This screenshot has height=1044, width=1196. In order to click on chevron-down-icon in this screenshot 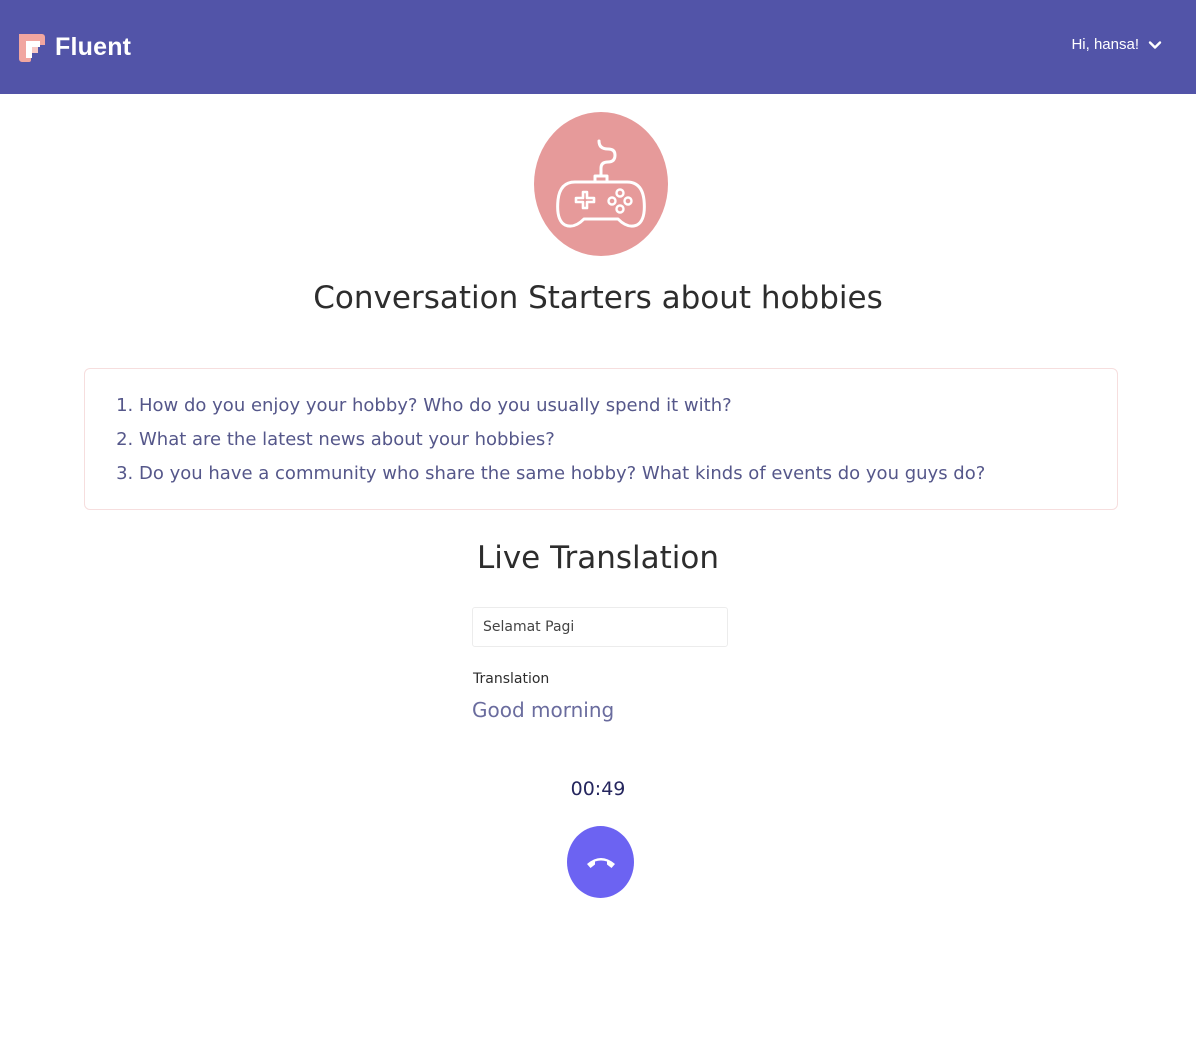, I will do `click(1155, 44)`.